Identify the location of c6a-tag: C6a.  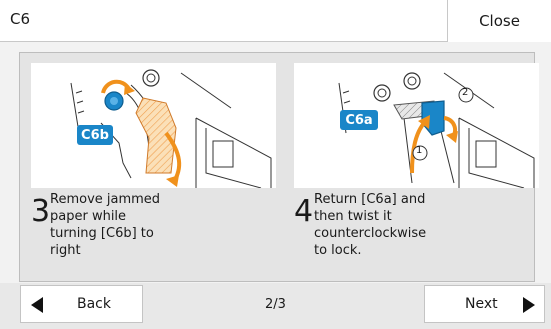
(359, 120).